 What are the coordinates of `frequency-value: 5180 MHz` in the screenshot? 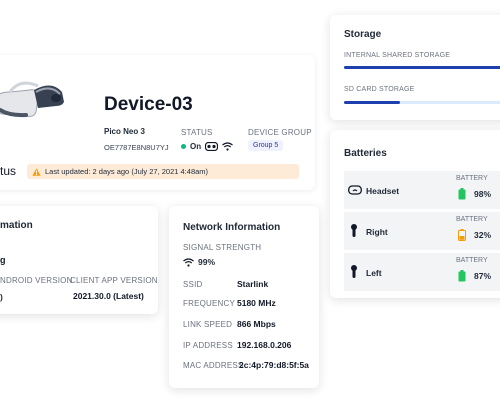 It's located at (256, 303).